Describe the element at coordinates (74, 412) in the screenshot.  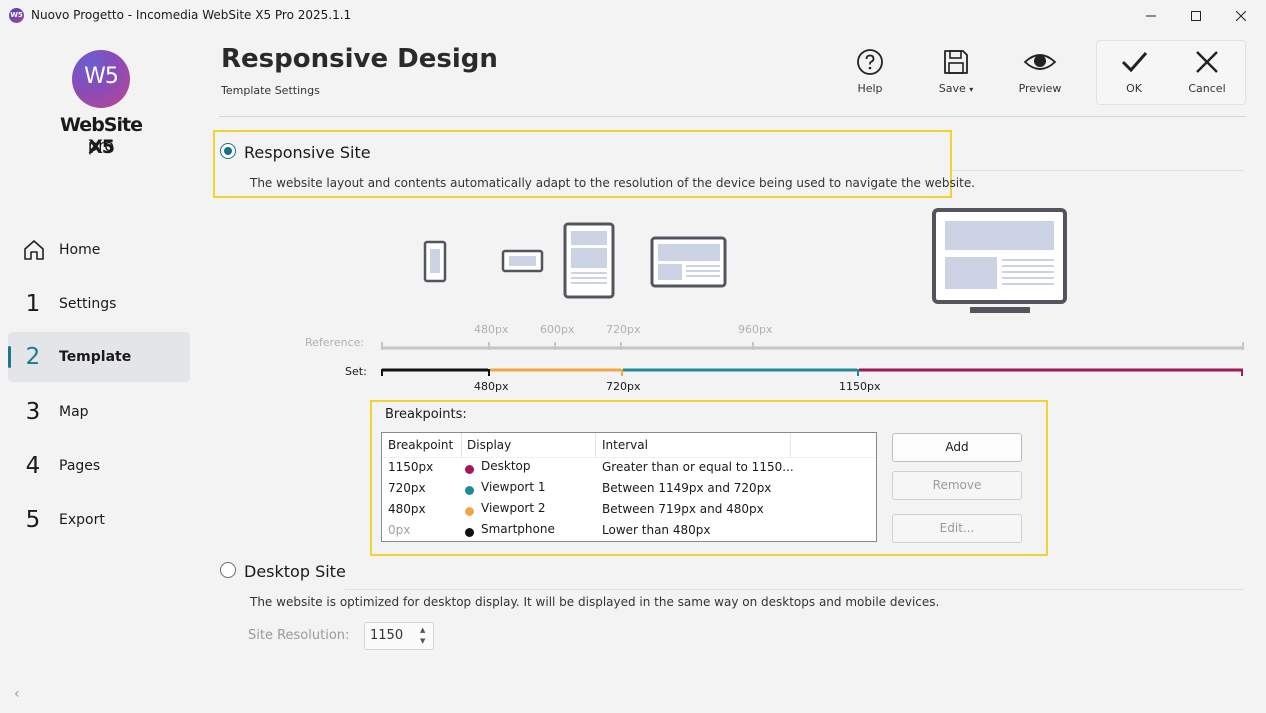
I see `sidebar-item-label: Map` at that location.